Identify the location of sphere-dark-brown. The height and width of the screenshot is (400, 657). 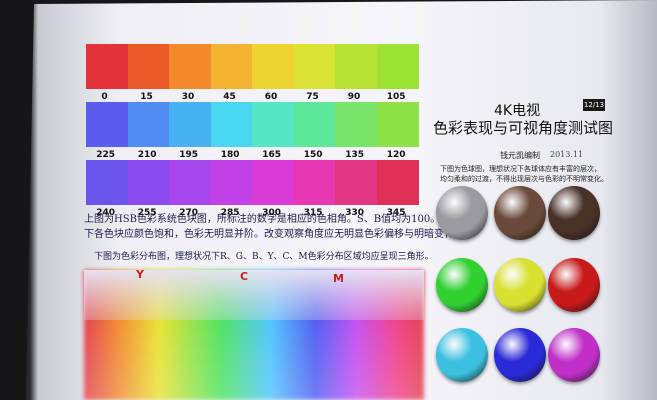
(574, 213).